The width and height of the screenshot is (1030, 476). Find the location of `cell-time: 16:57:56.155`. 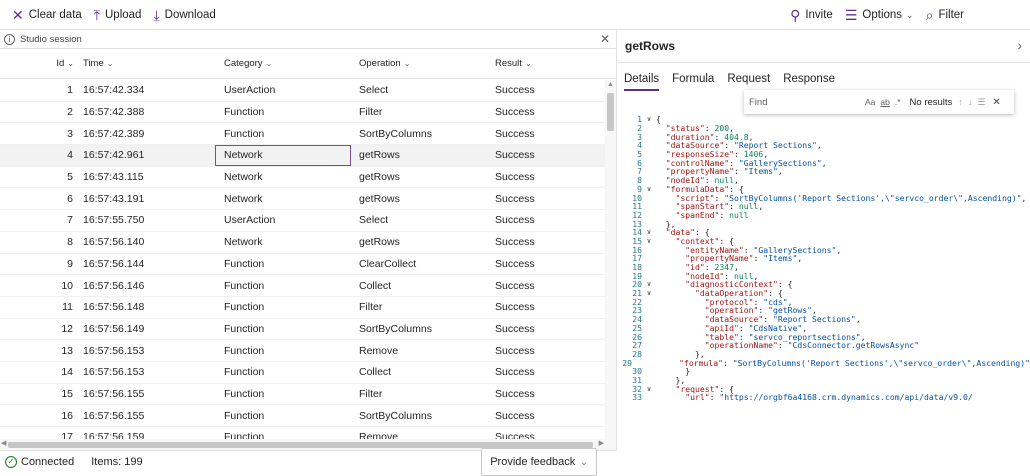

cell-time: 16:57:56.155 is located at coordinates (114, 415).